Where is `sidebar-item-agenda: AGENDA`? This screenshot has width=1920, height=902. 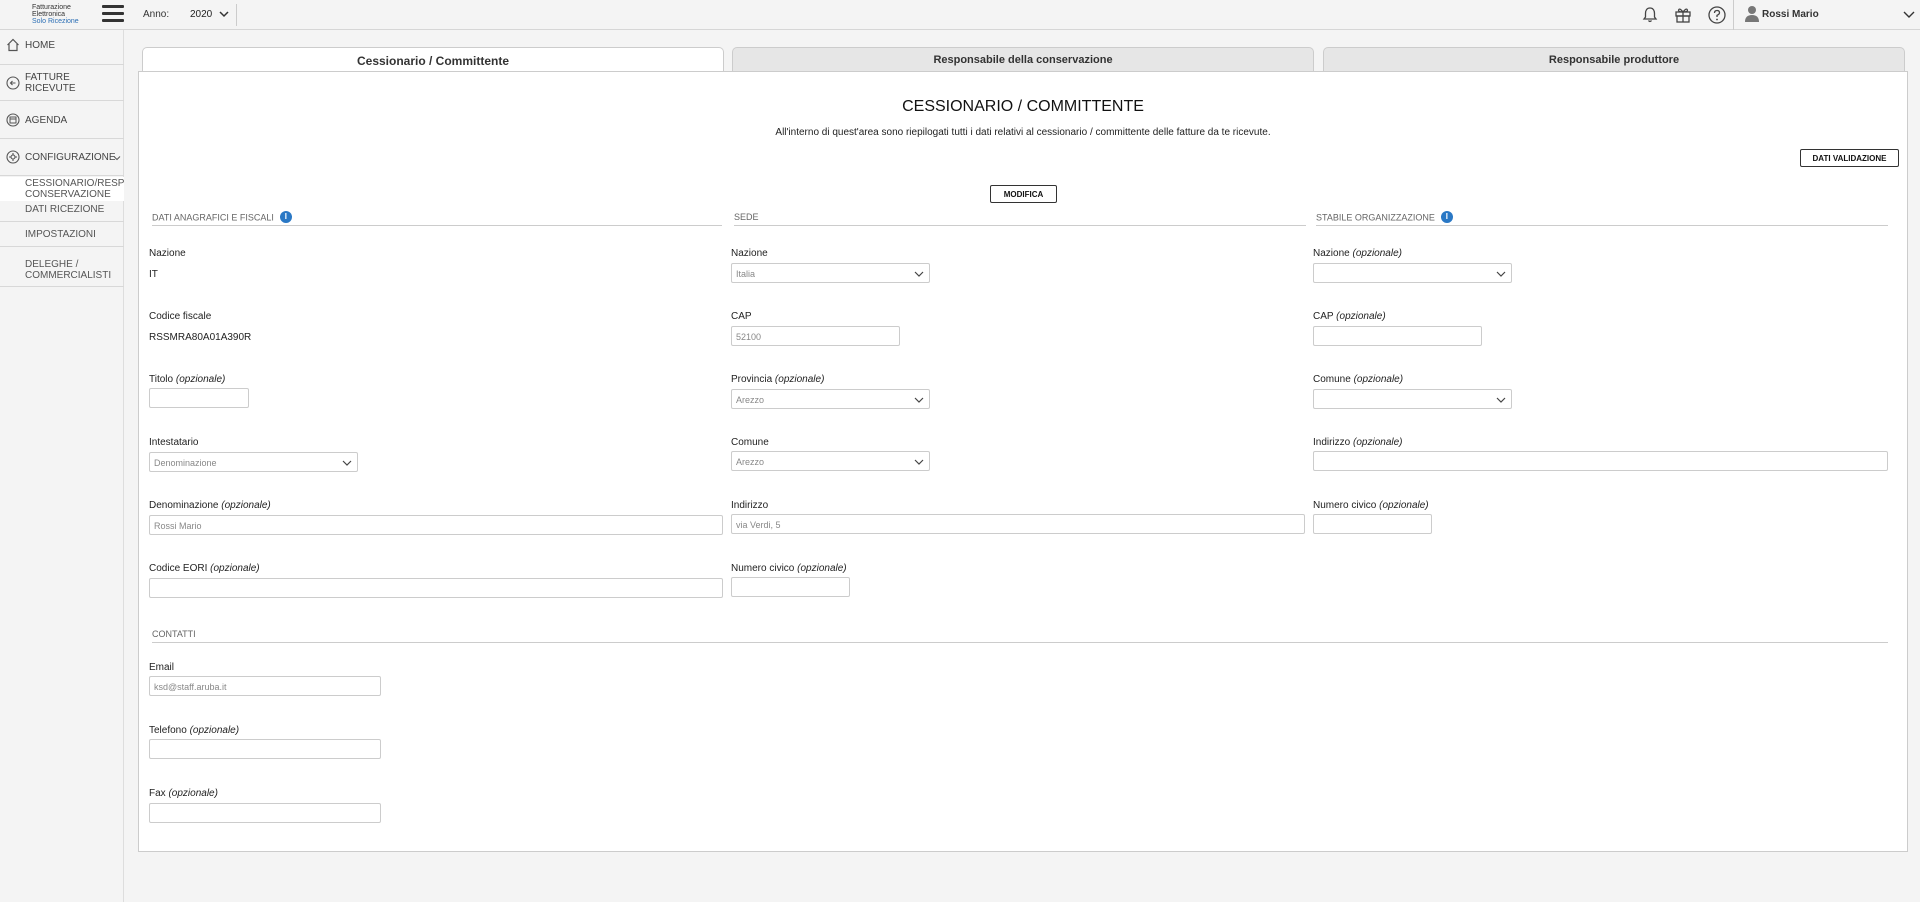
sidebar-item-agenda: AGENDA is located at coordinates (62, 122).